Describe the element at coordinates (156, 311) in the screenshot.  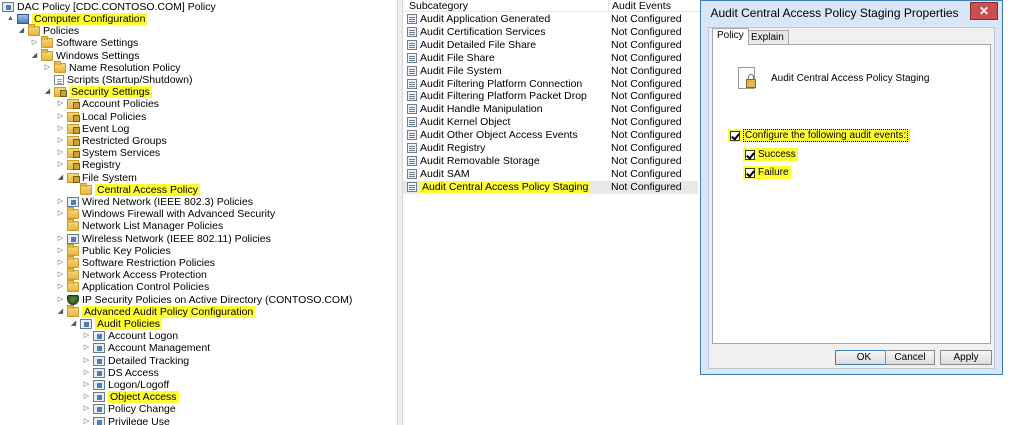
I see `tree-item: ◢ Advanced Audit Policy Configuration` at that location.